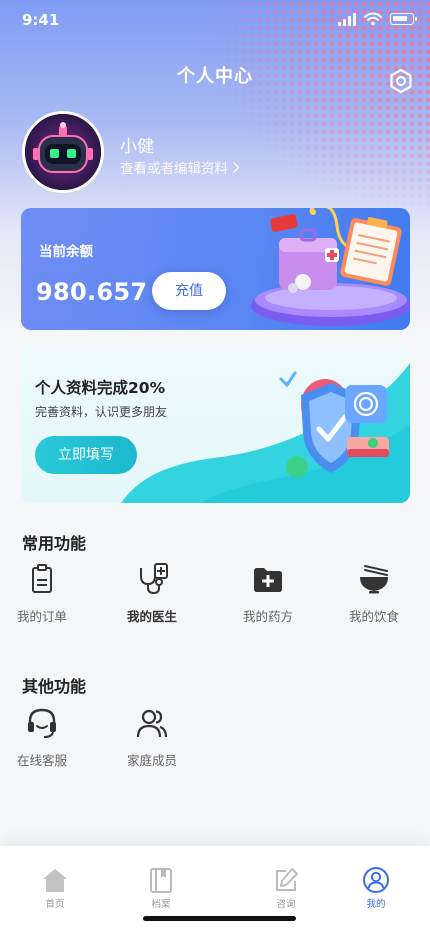  Describe the element at coordinates (42, 723) in the screenshot. I see `headset-icon` at that location.